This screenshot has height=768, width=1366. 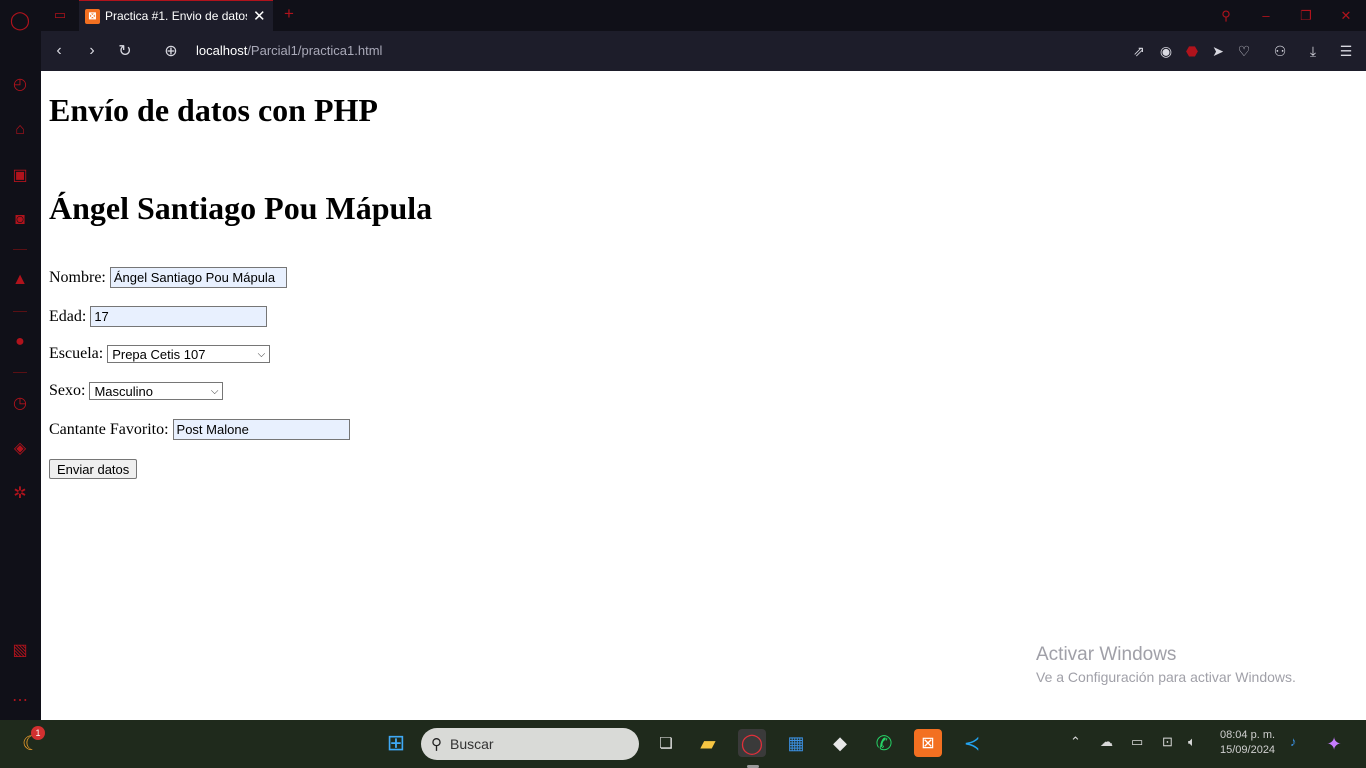 What do you see at coordinates (1247, 743) in the screenshot?
I see `system-clock: 08:04 p. m. 15/09/2024` at bounding box center [1247, 743].